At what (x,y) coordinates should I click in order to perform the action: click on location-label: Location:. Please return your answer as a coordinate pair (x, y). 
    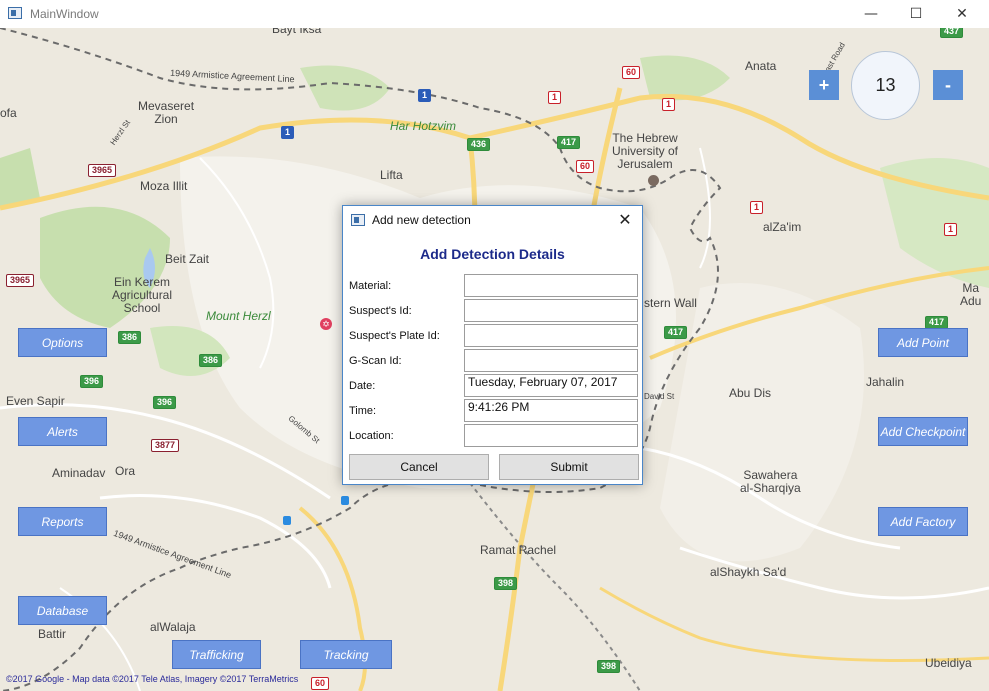
    Looking at the image, I should click on (371, 436).